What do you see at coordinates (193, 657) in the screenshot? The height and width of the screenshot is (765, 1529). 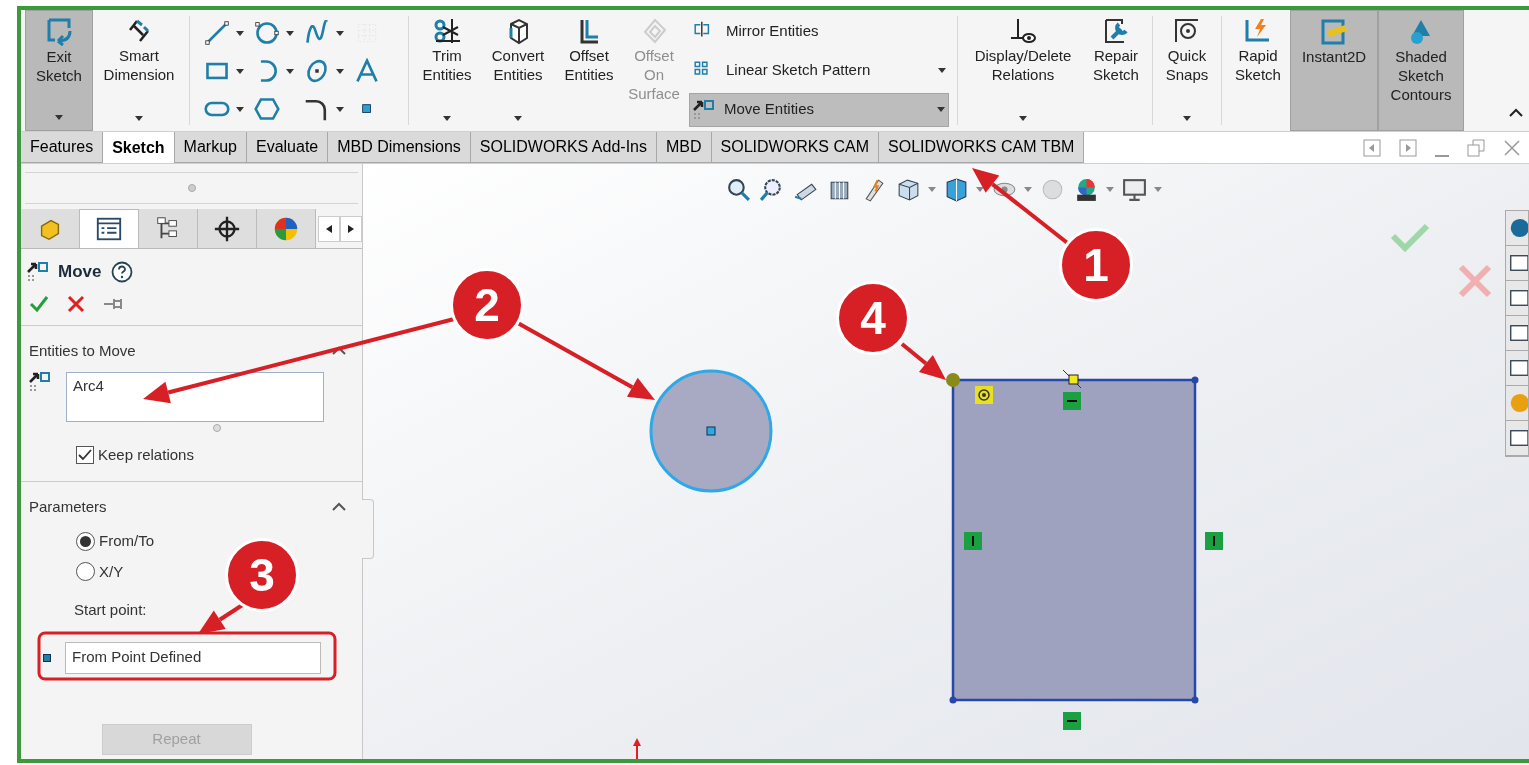 I see `start-point-field: From Point Defined` at bounding box center [193, 657].